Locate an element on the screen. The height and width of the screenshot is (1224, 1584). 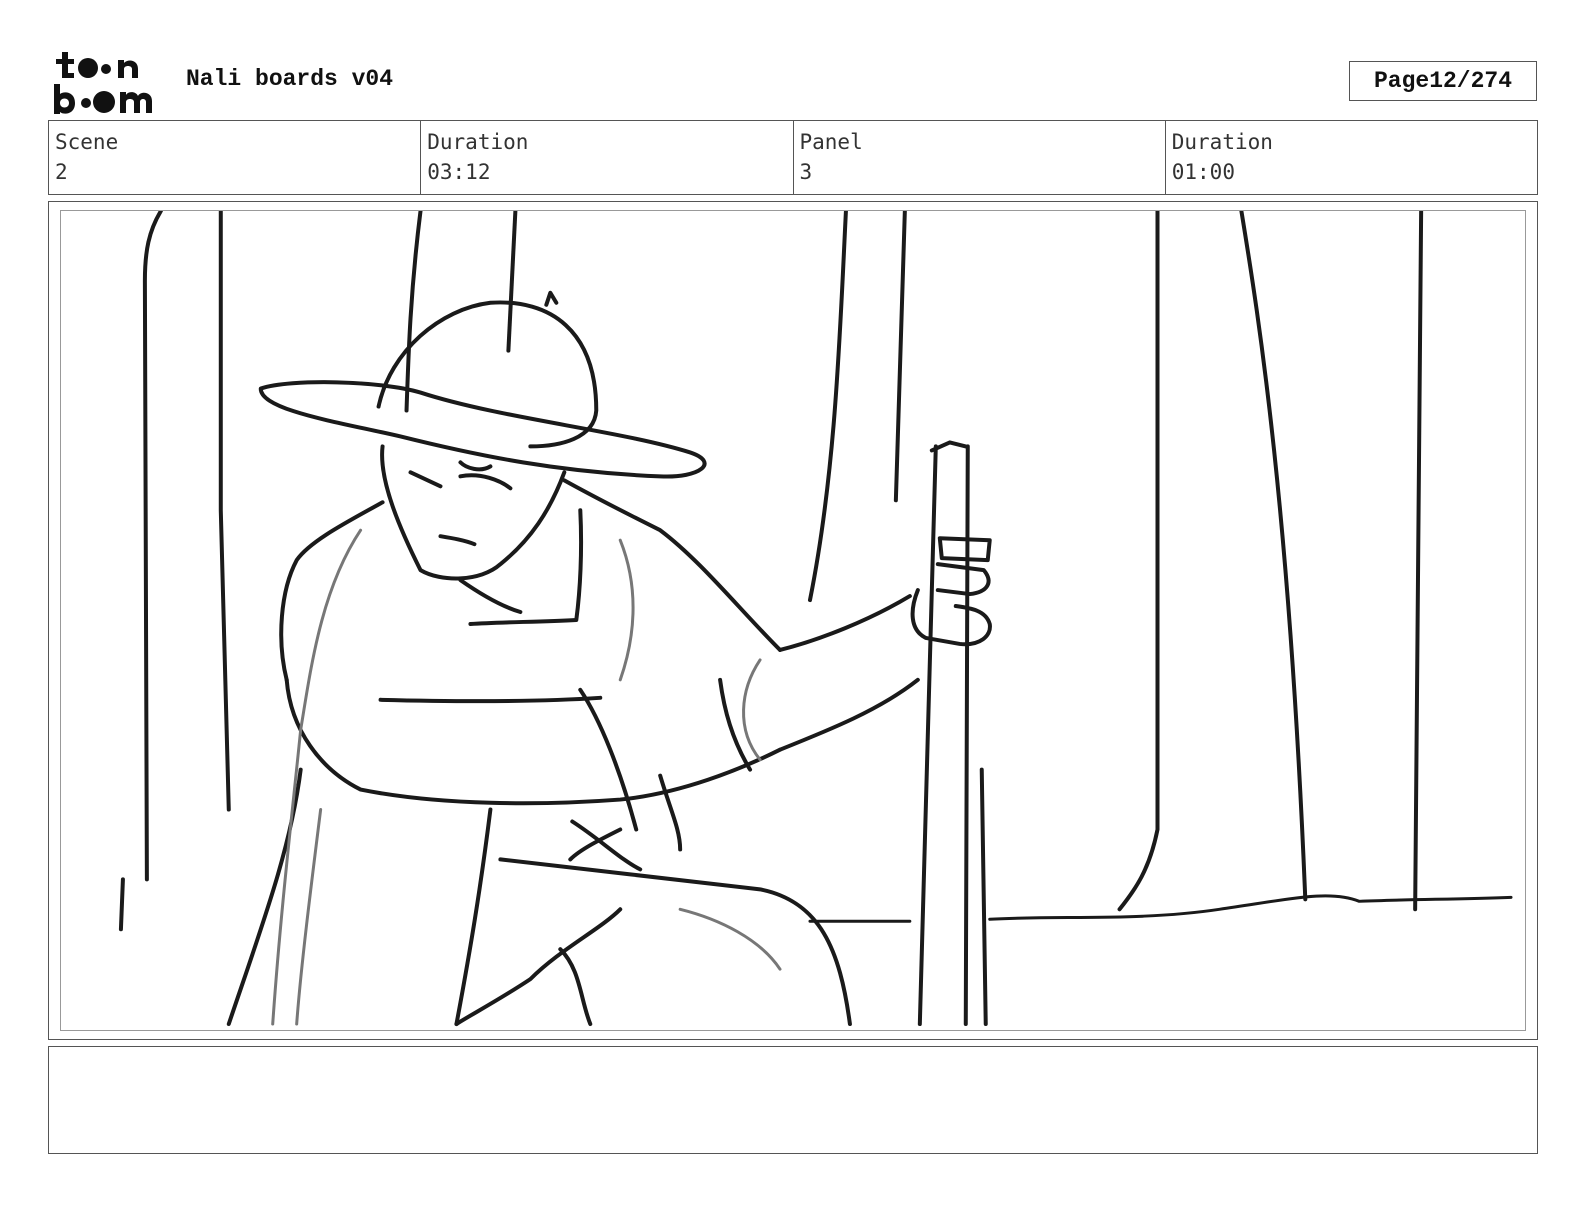
scene-duration-cell: Duration 03:12 is located at coordinates (607, 157).